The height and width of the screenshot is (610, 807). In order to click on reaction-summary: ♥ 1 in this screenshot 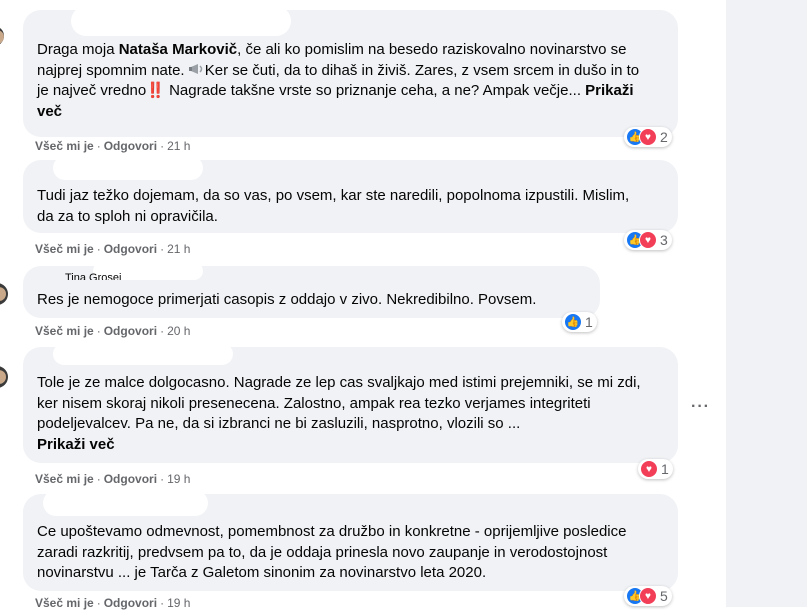, I will do `click(655, 469)`.